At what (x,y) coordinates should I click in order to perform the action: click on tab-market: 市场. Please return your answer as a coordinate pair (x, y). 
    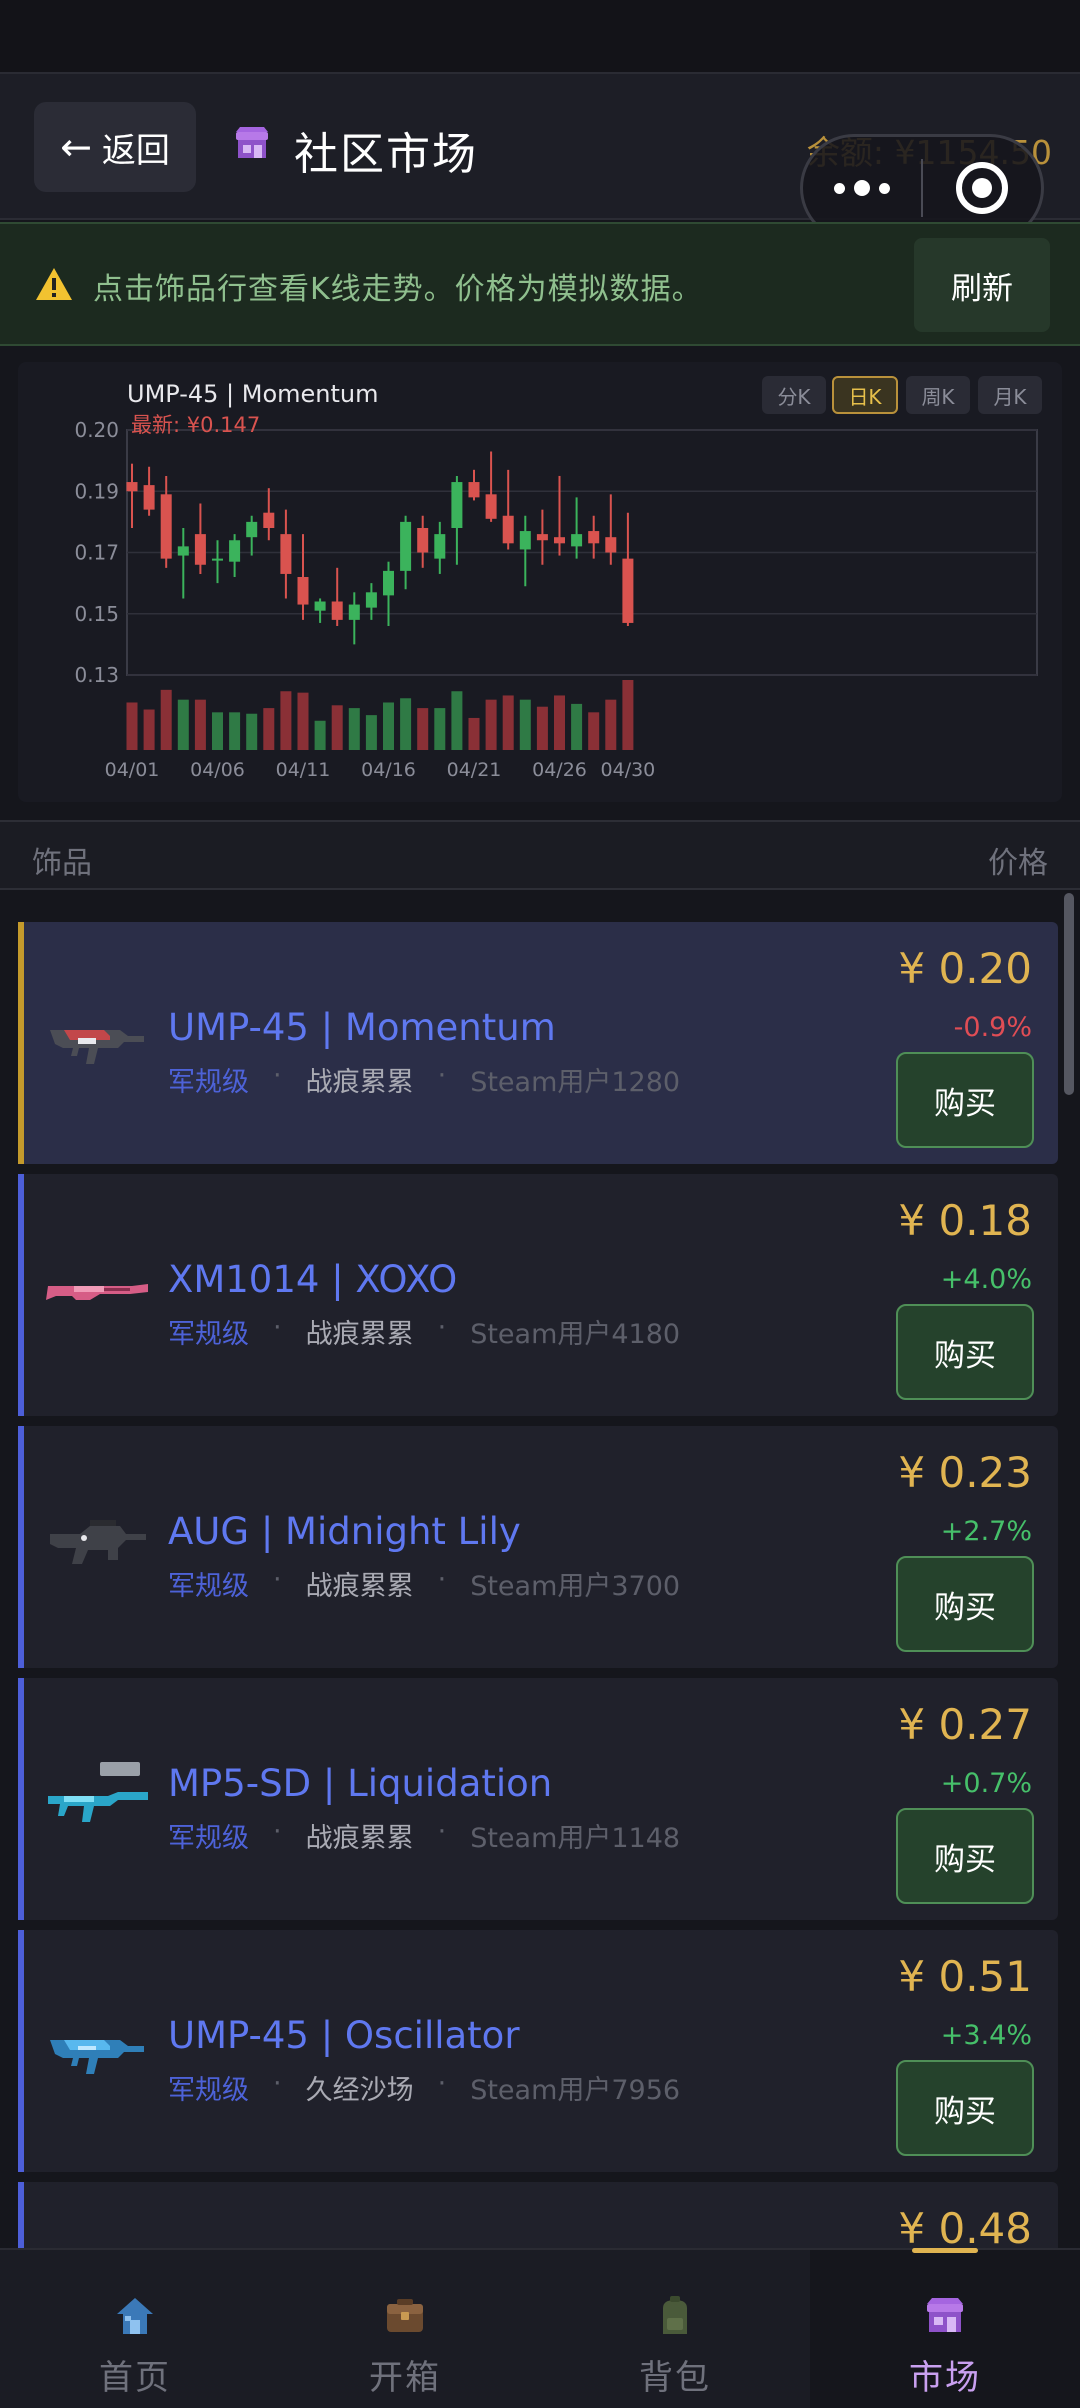
    Looking at the image, I should click on (945, 2329).